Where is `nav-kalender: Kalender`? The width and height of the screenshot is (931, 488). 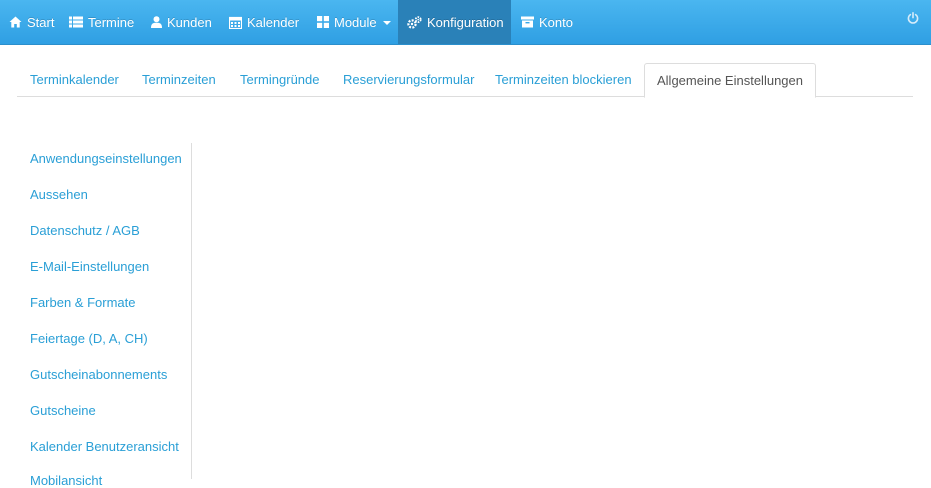 nav-kalender: Kalender is located at coordinates (264, 22).